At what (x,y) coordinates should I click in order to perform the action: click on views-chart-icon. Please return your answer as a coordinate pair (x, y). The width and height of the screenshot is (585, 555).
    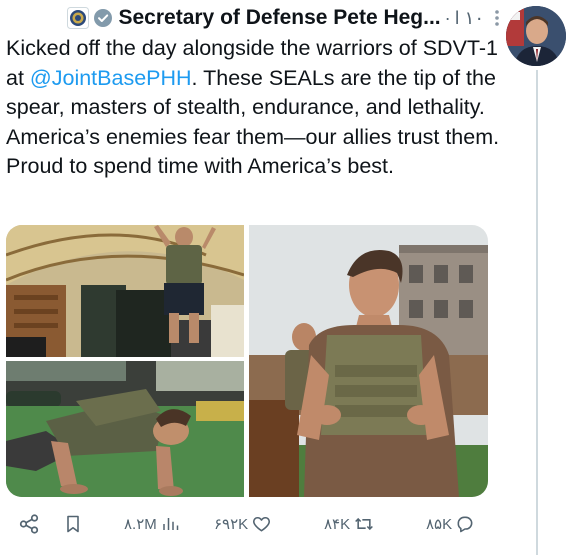
    Looking at the image, I should click on (170, 524).